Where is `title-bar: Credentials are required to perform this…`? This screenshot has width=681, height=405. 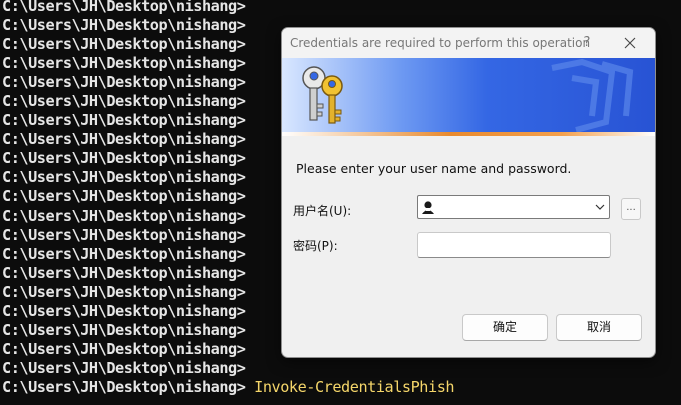
title-bar: Credentials are required to perform this… is located at coordinates (468, 43).